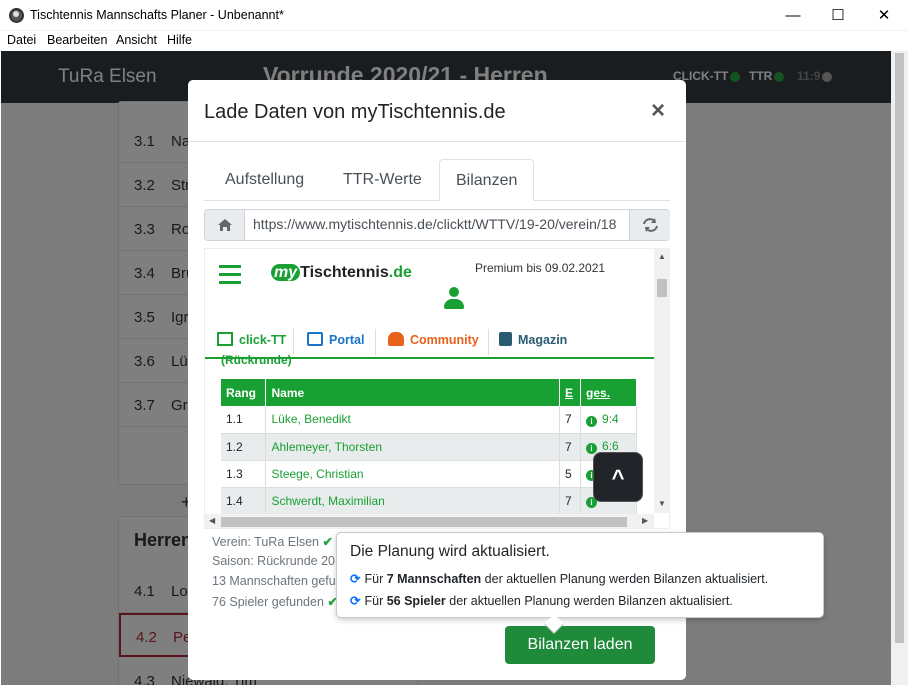 Image resolution: width=908 pixels, height=685 pixels. I want to click on tab-aufstellung: Aufstellung, so click(264, 180).